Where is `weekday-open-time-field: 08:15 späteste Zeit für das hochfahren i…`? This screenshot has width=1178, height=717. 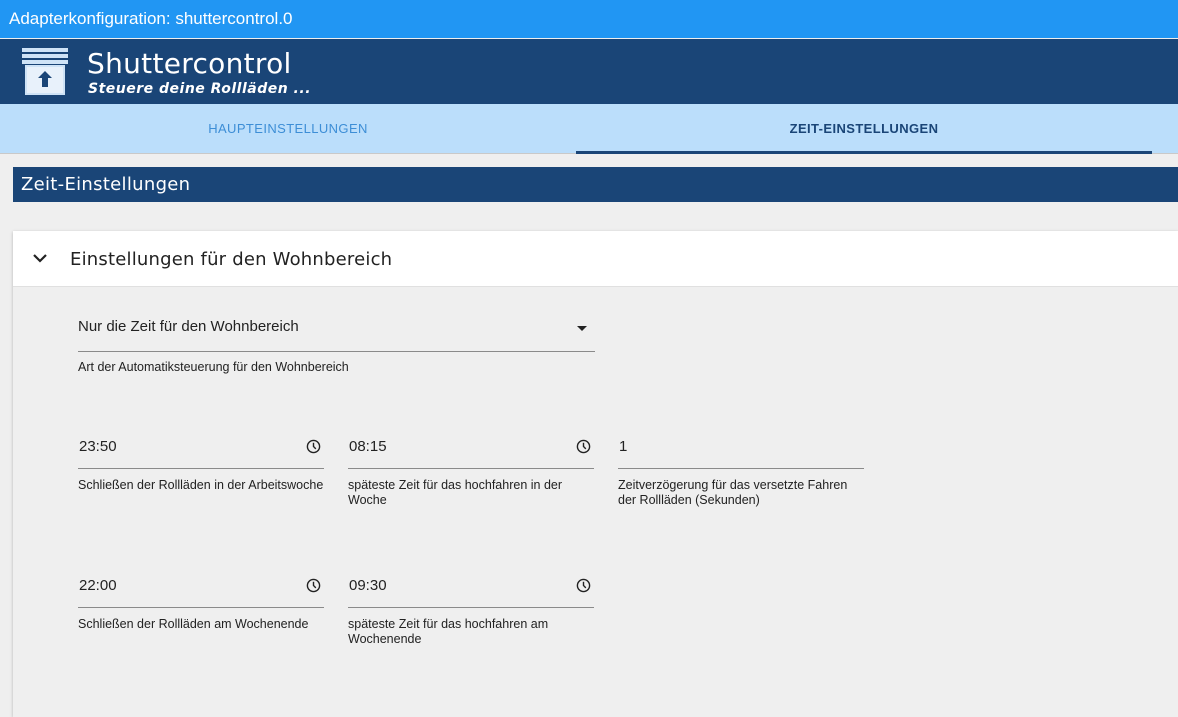
weekday-open-time-field: 08:15 späteste Zeit für das hochfahren i… is located at coordinates (471, 468).